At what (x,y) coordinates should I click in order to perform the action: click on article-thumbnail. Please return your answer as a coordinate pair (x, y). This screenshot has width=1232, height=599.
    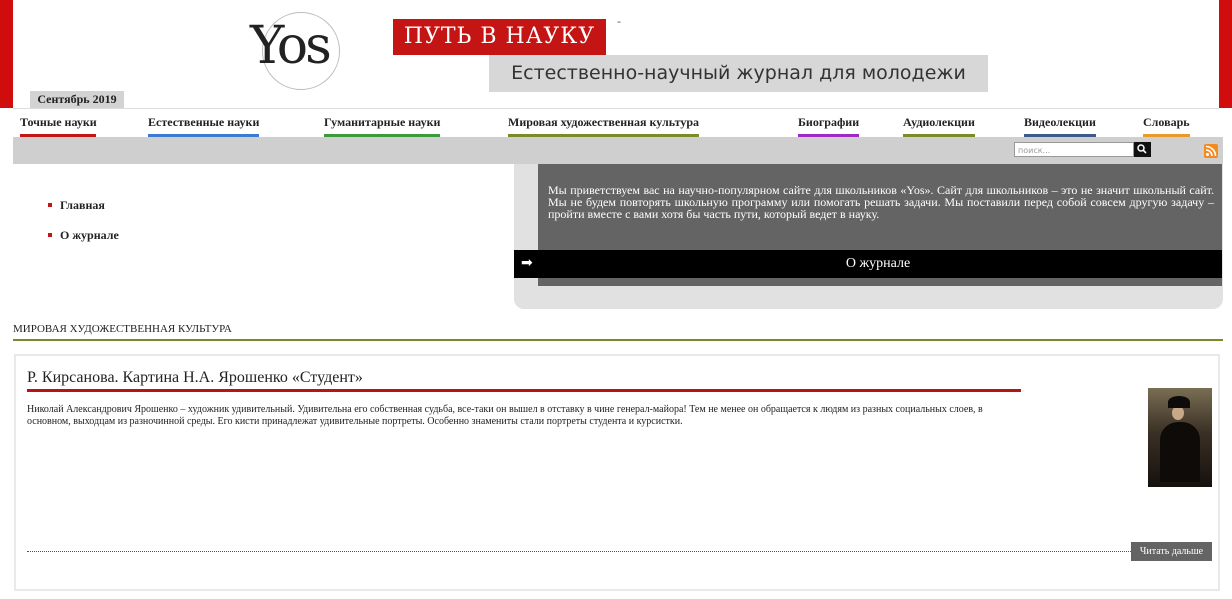
    Looking at the image, I should click on (1180, 437).